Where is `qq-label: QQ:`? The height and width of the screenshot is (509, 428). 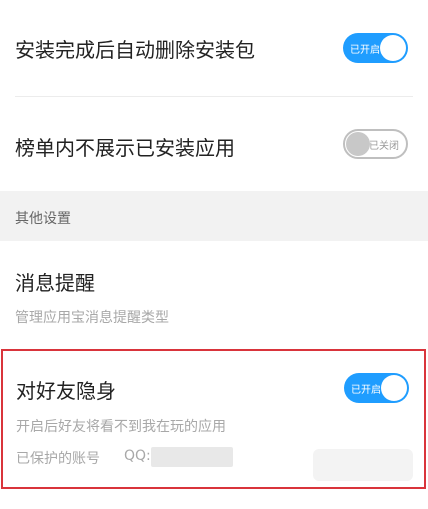 qq-label: QQ: is located at coordinates (137, 456).